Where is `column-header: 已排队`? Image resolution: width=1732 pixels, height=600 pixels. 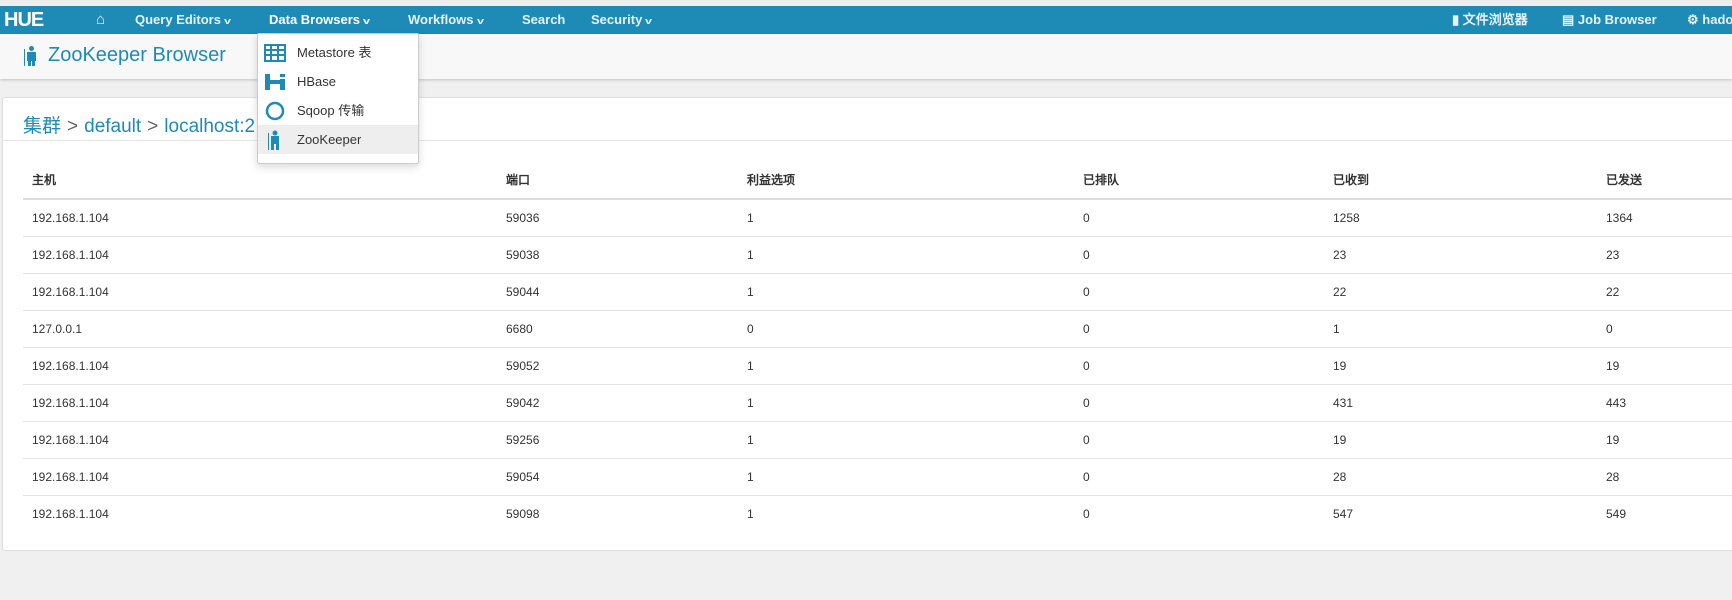
column-header: 已排队 is located at coordinates (1199, 180).